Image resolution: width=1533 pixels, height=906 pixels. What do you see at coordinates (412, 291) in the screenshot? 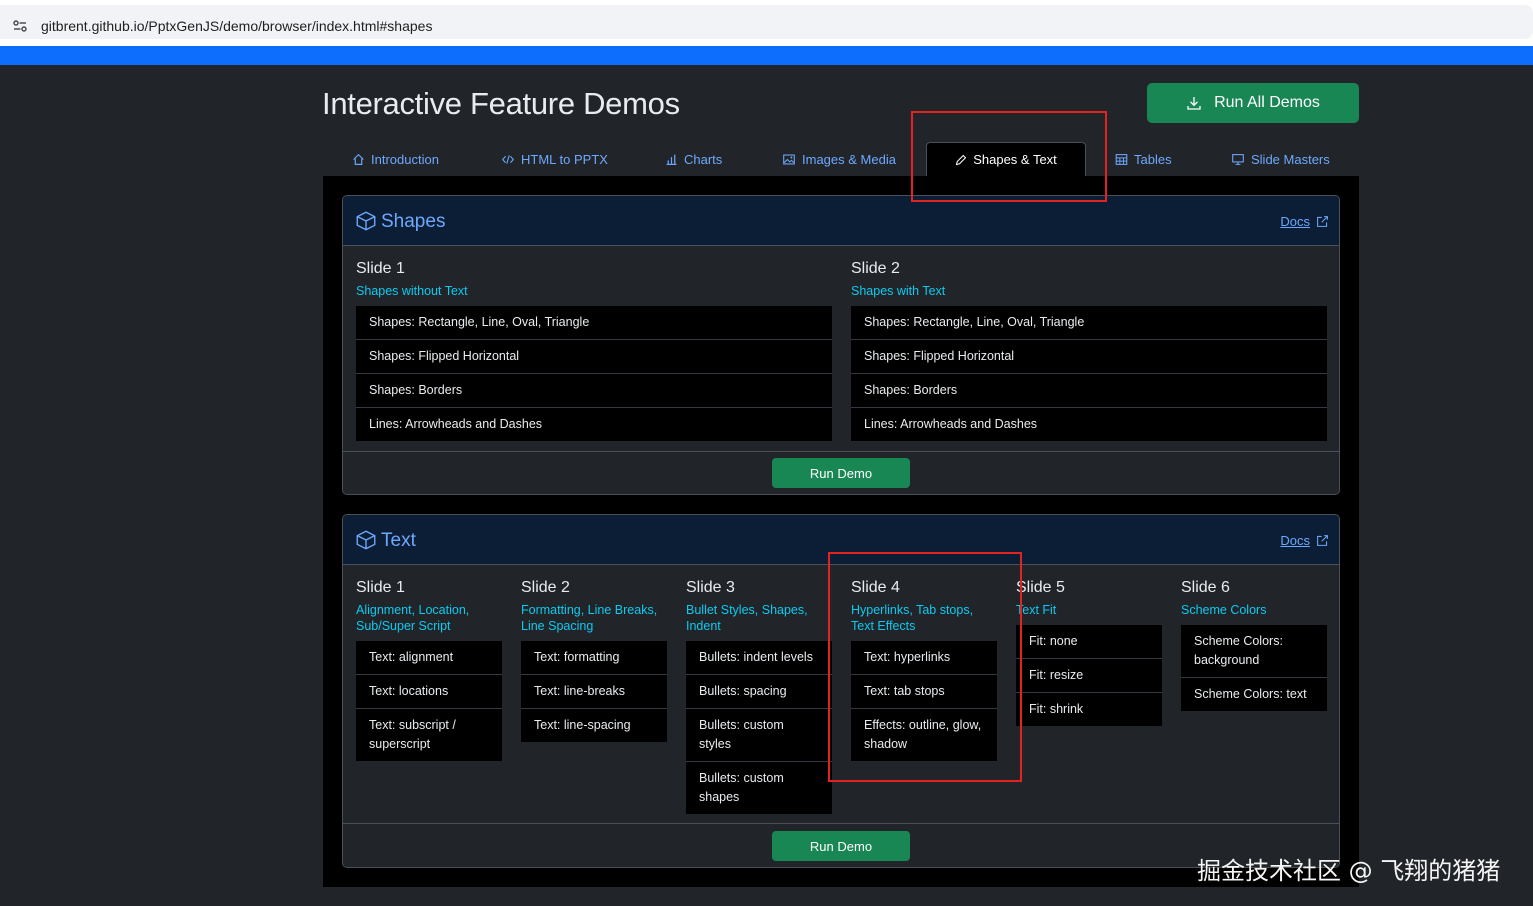
I see `slide-subtitle: Shapes without Text` at bounding box center [412, 291].